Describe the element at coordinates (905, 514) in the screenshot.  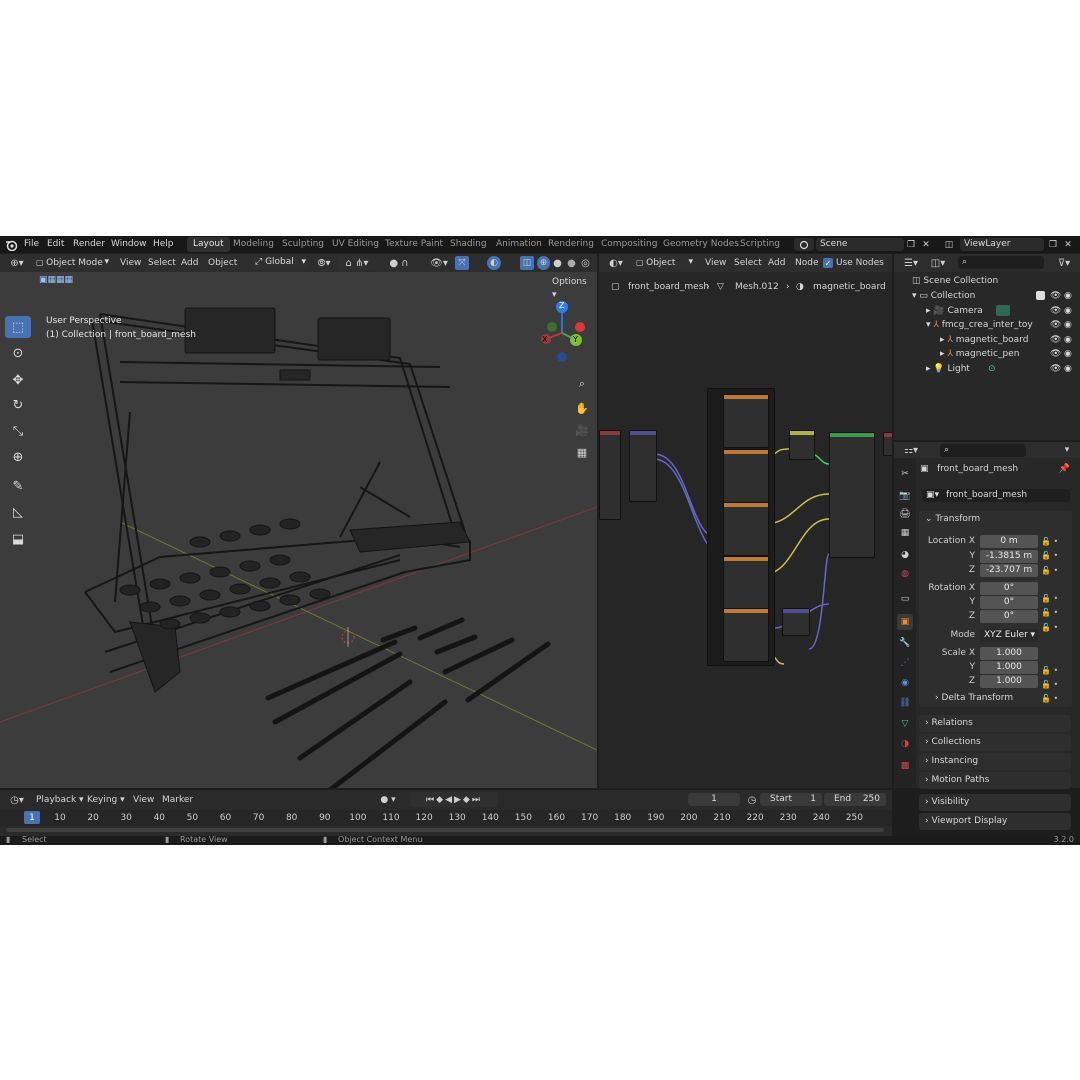
I see `output-tab-icon: 🖨` at that location.